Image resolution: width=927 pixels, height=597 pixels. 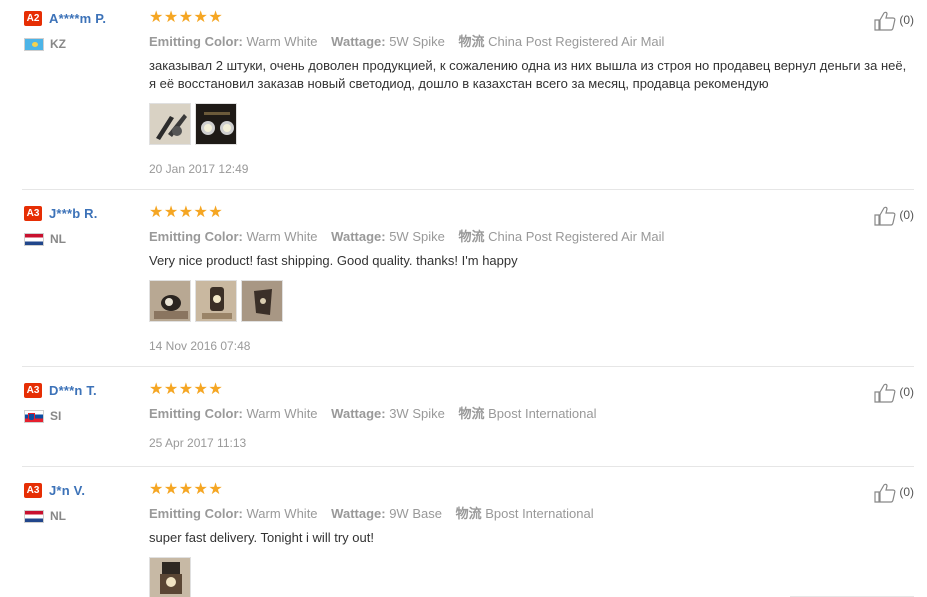 What do you see at coordinates (58, 44) in the screenshot?
I see `country-code: KZ` at bounding box center [58, 44].